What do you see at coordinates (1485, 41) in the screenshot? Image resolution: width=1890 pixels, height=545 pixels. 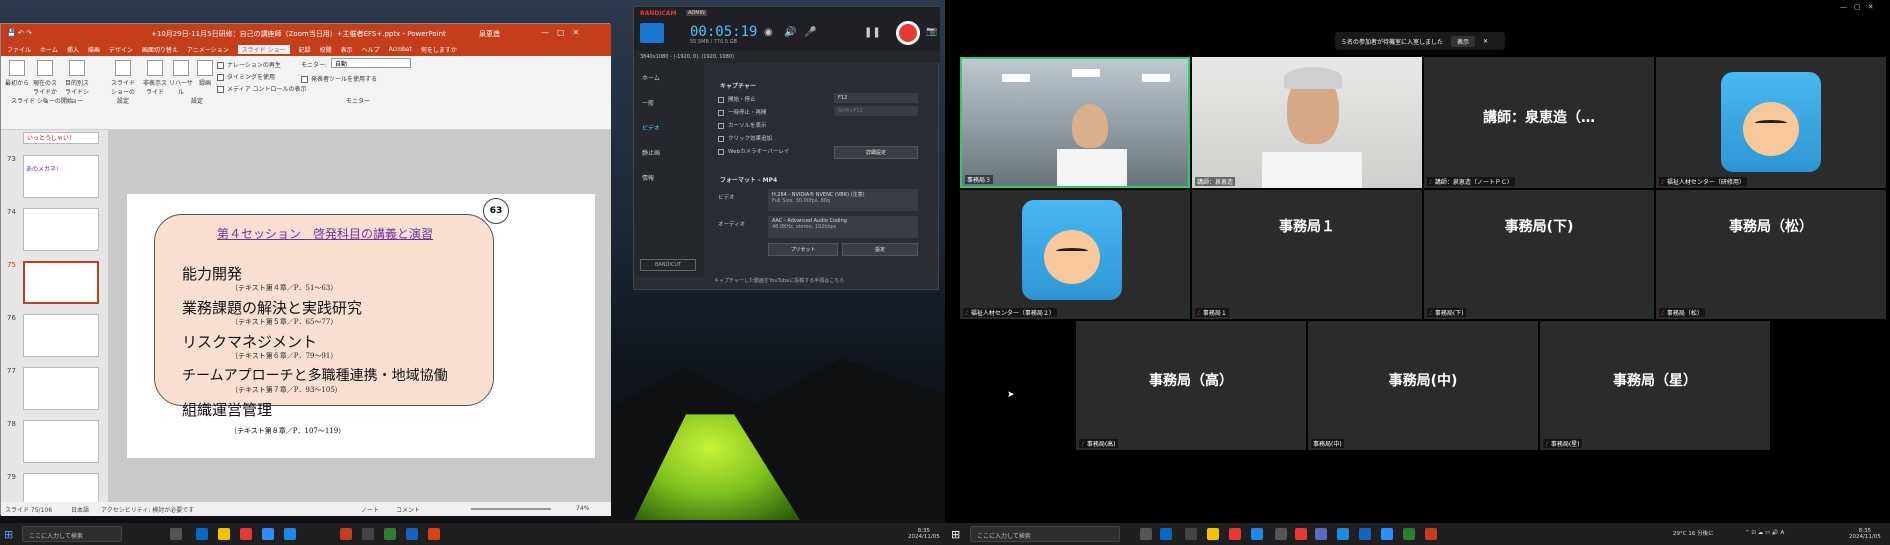 I see `close-icon: ✕` at bounding box center [1485, 41].